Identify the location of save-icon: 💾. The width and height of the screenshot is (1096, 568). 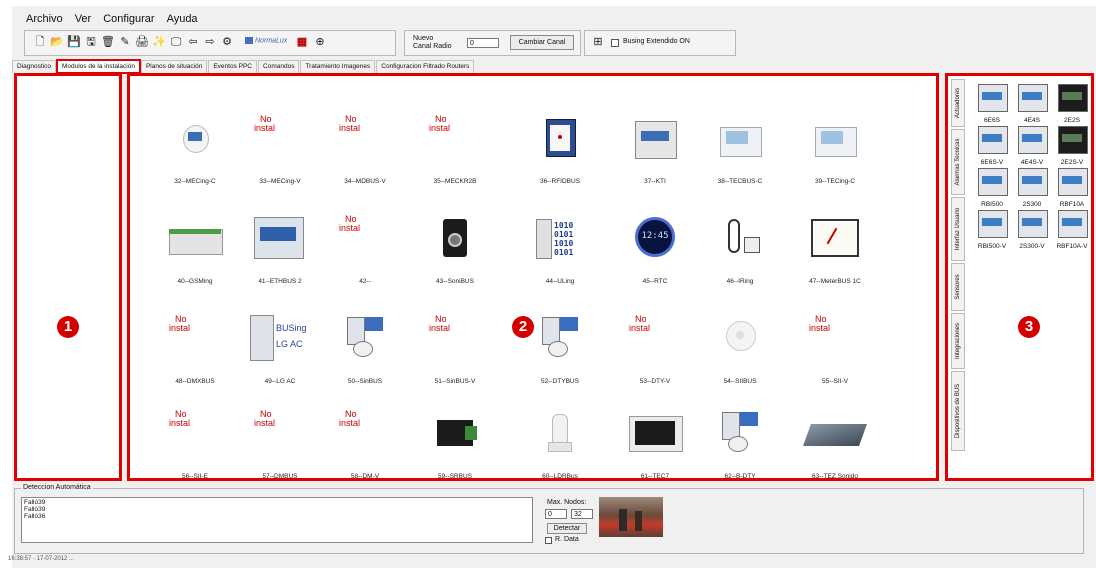
(74, 42).